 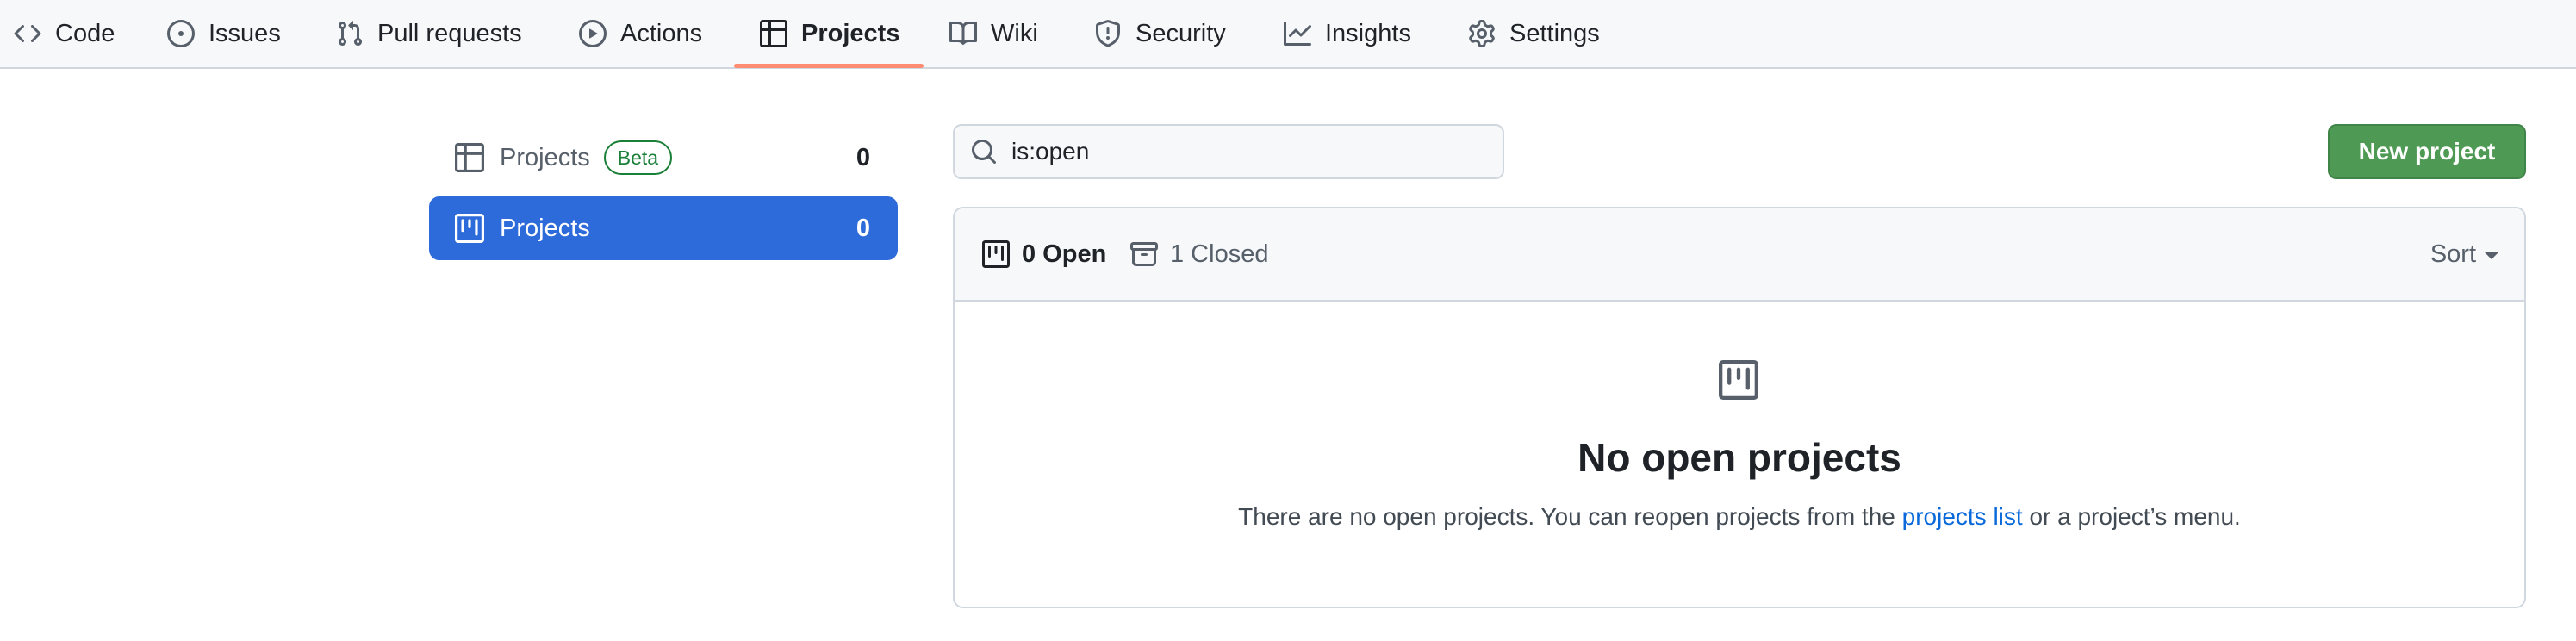 I want to click on search-input, so click(x=1252, y=151).